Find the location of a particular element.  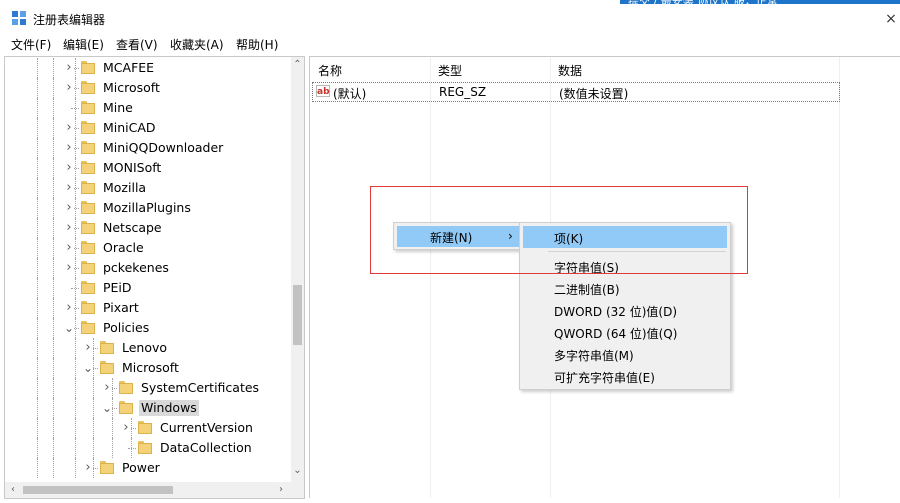

window-title: 注册表编辑器 is located at coordinates (69, 20).